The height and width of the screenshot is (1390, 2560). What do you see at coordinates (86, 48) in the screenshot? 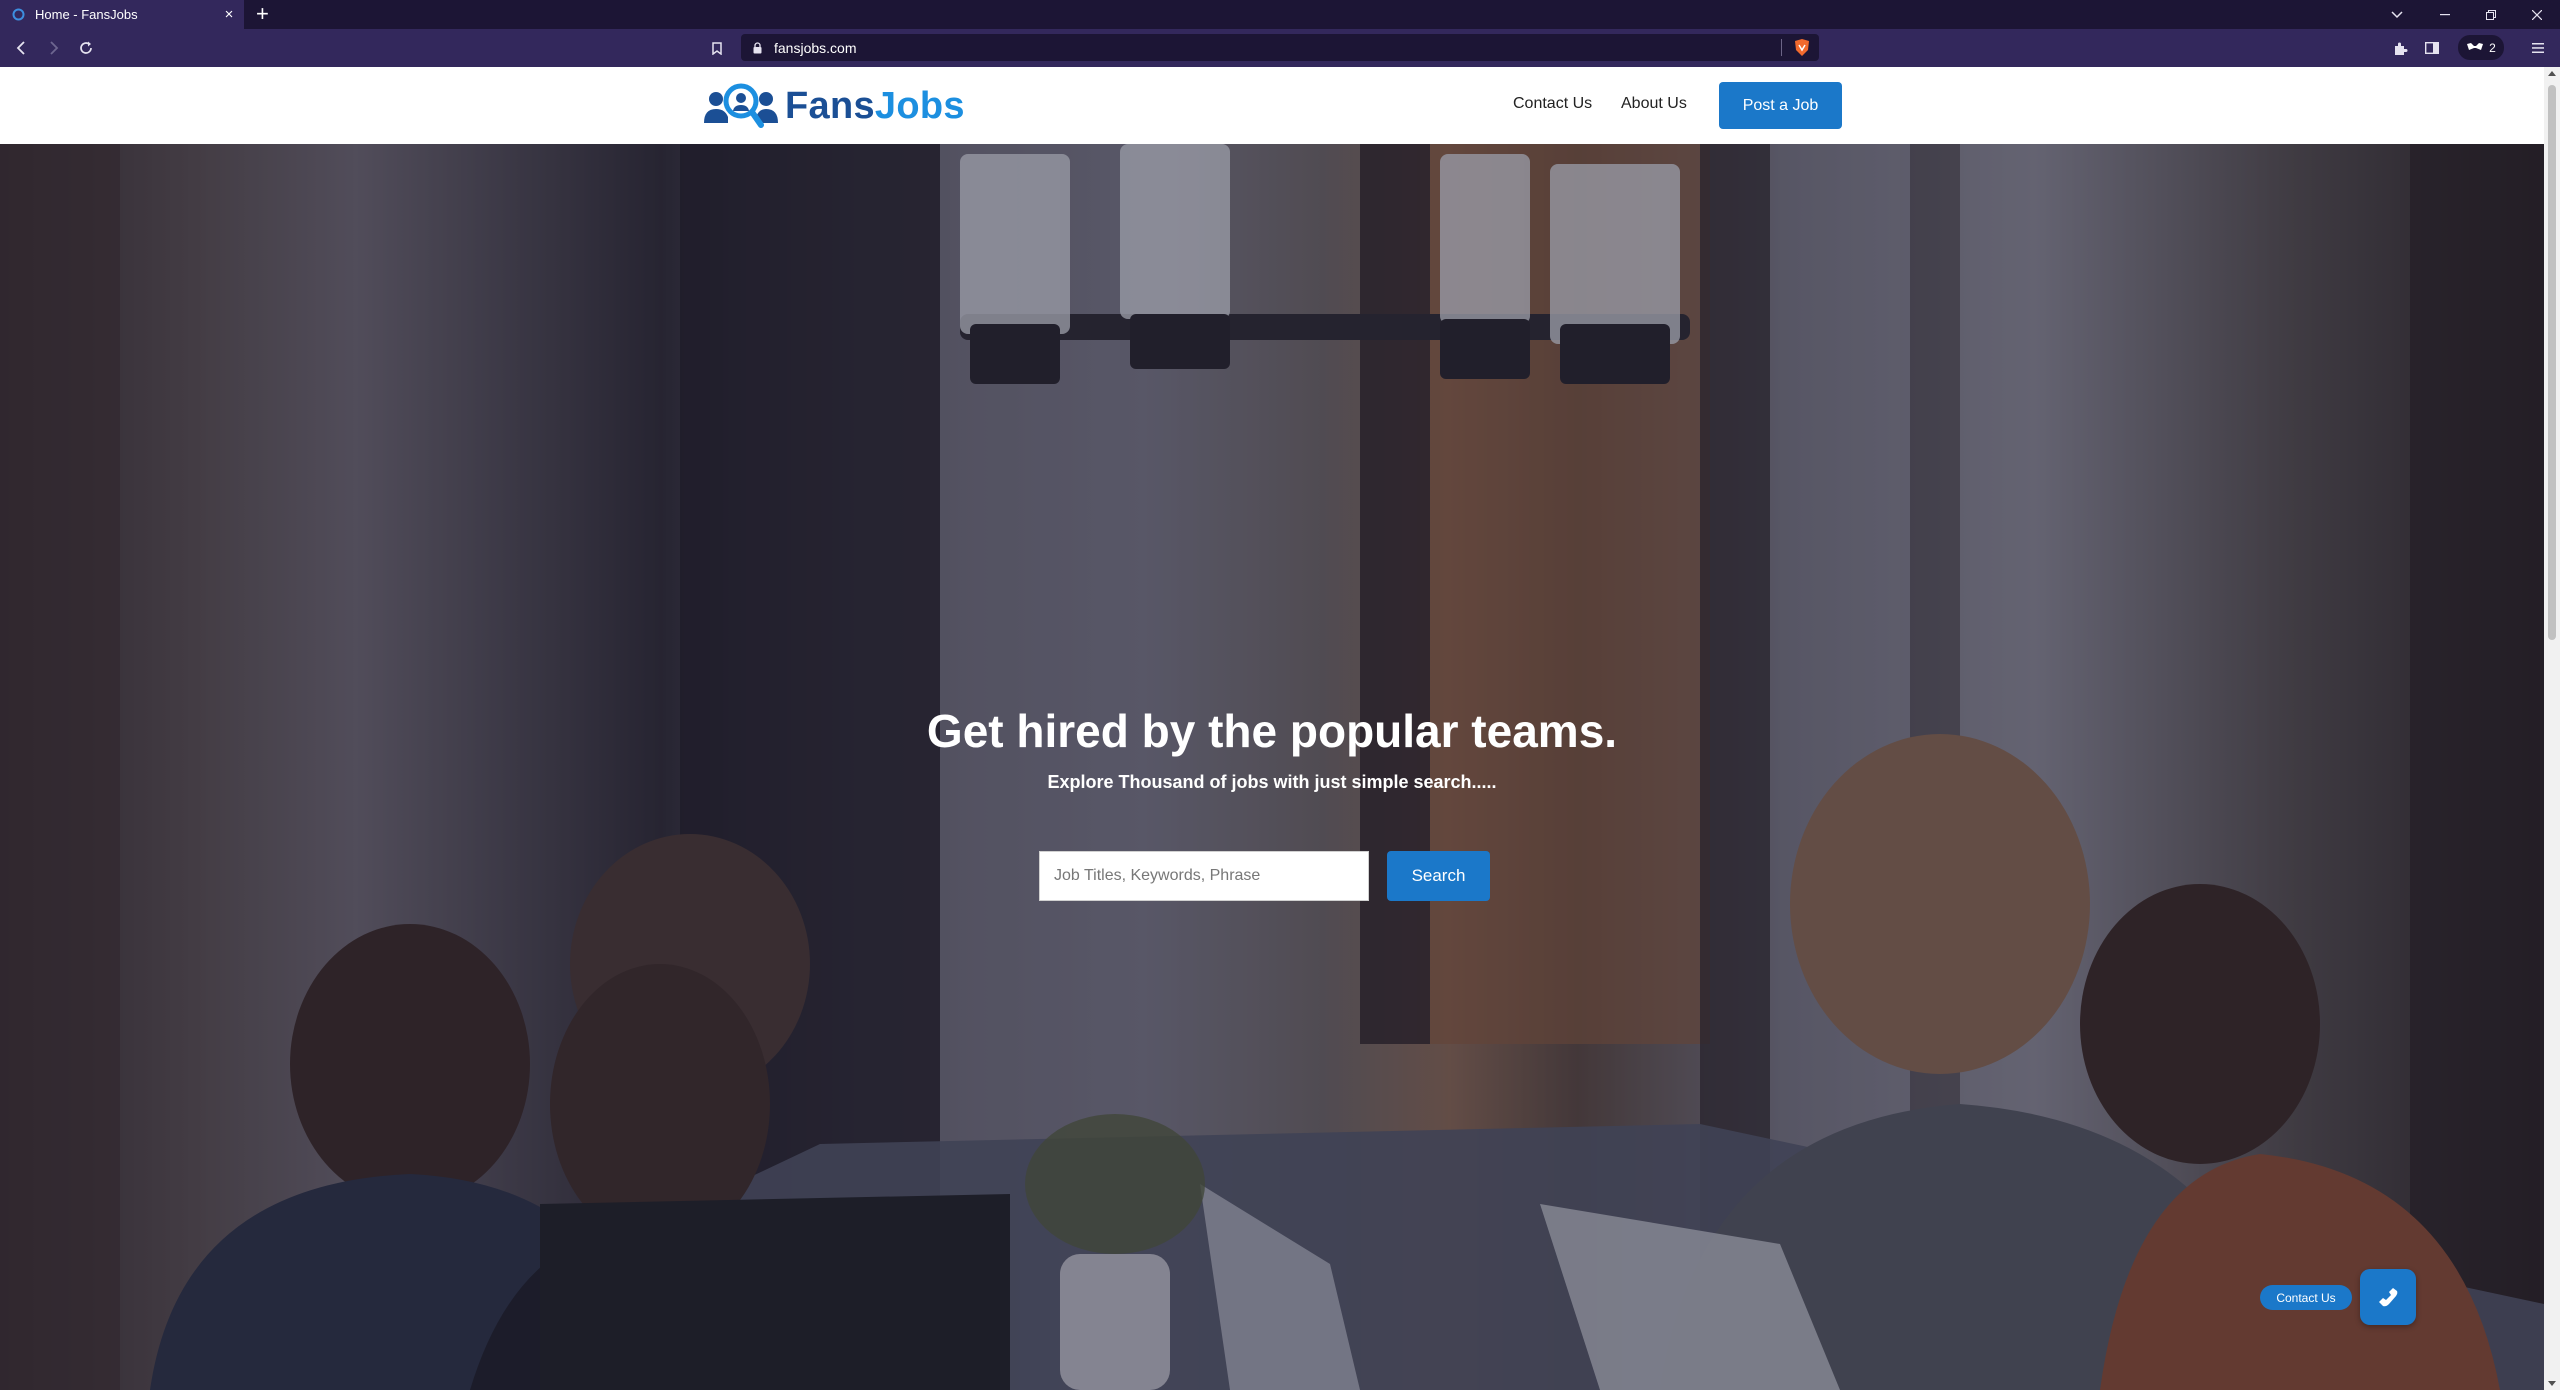
I see `reload-icon` at bounding box center [86, 48].